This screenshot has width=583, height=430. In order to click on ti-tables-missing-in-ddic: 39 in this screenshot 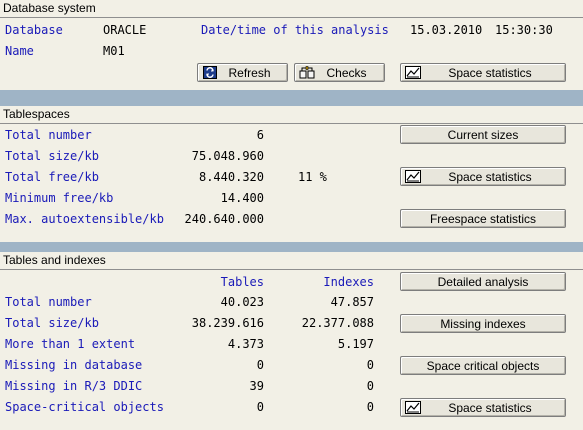, I will do `click(256, 386)`.